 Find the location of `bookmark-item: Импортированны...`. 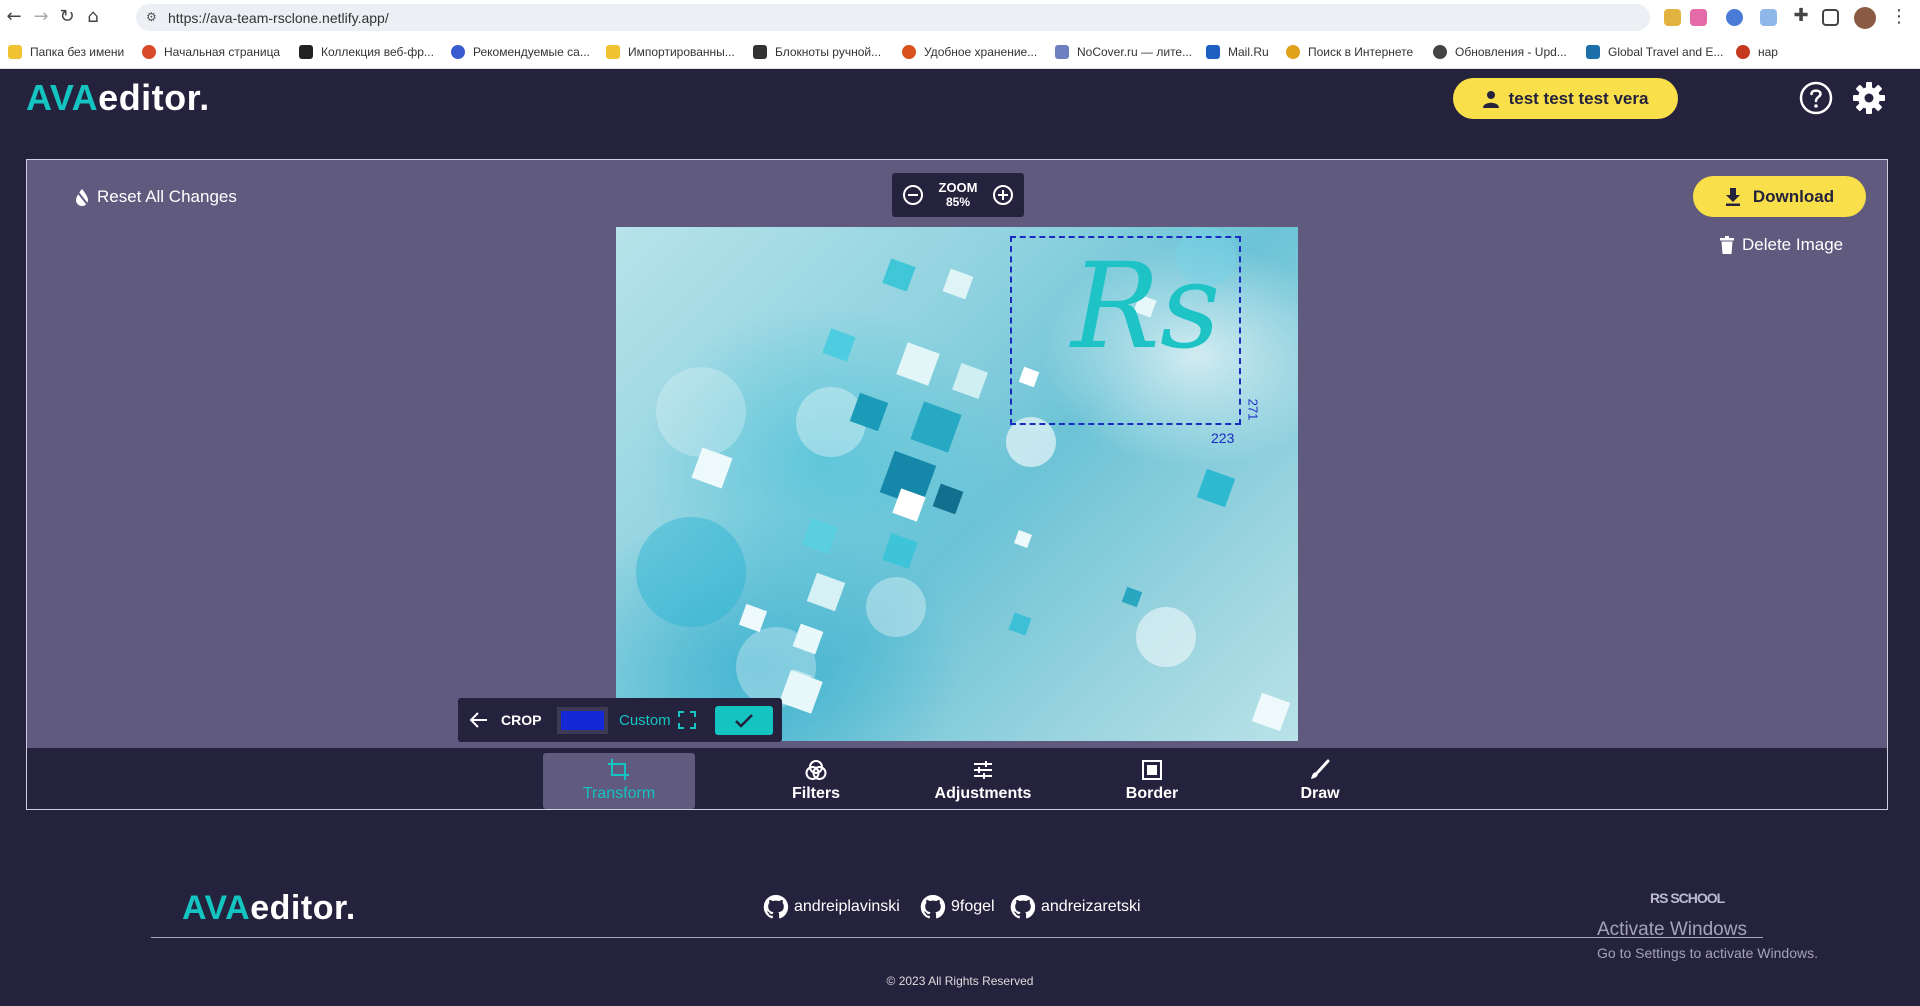

bookmark-item: Импортированны... is located at coordinates (670, 52).